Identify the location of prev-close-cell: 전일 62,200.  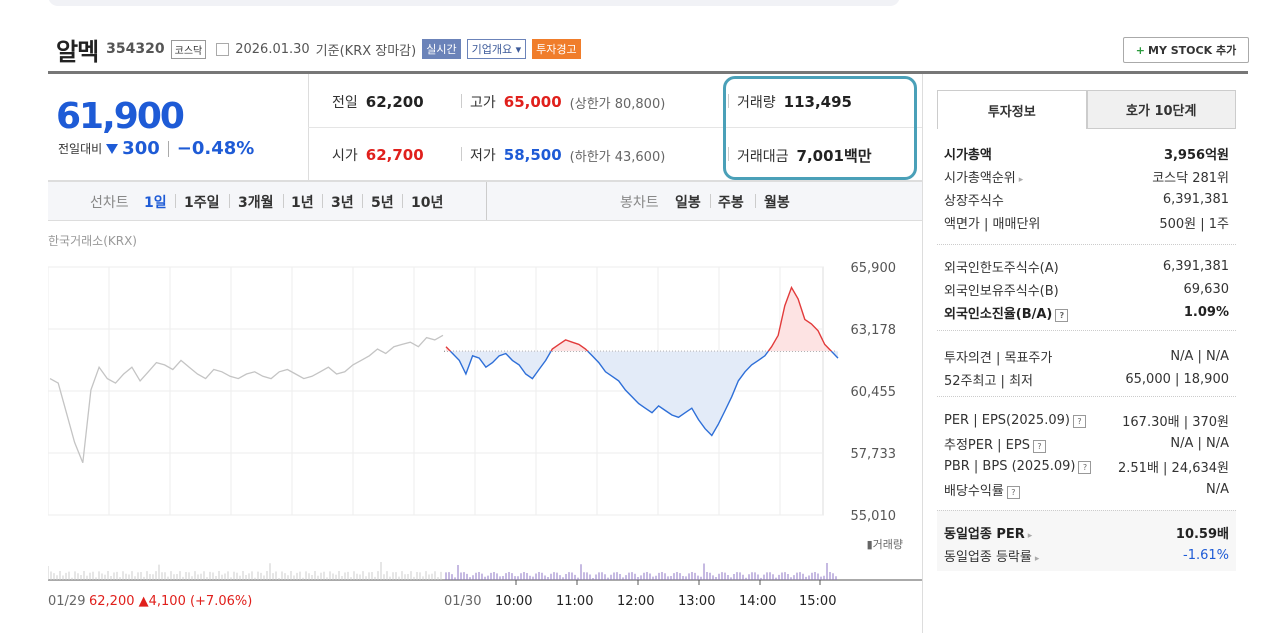
(378, 102).